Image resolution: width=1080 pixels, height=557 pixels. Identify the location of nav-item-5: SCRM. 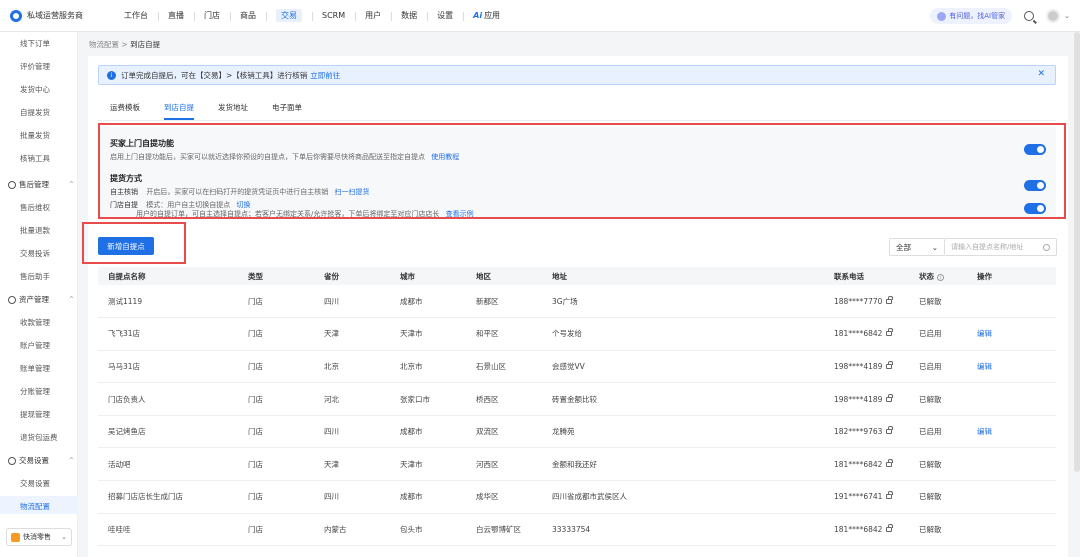
(333, 16).